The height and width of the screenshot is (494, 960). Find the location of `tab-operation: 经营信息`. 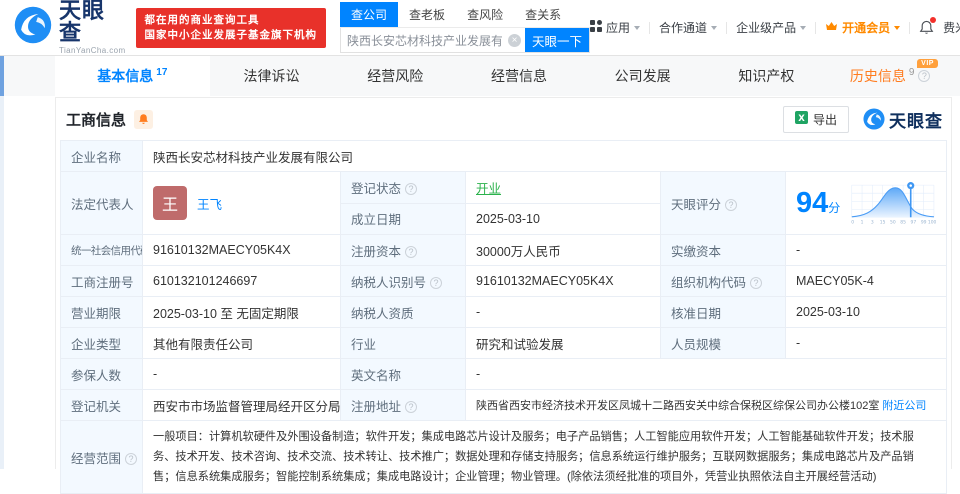

tab-operation: 经营信息 is located at coordinates (519, 76).